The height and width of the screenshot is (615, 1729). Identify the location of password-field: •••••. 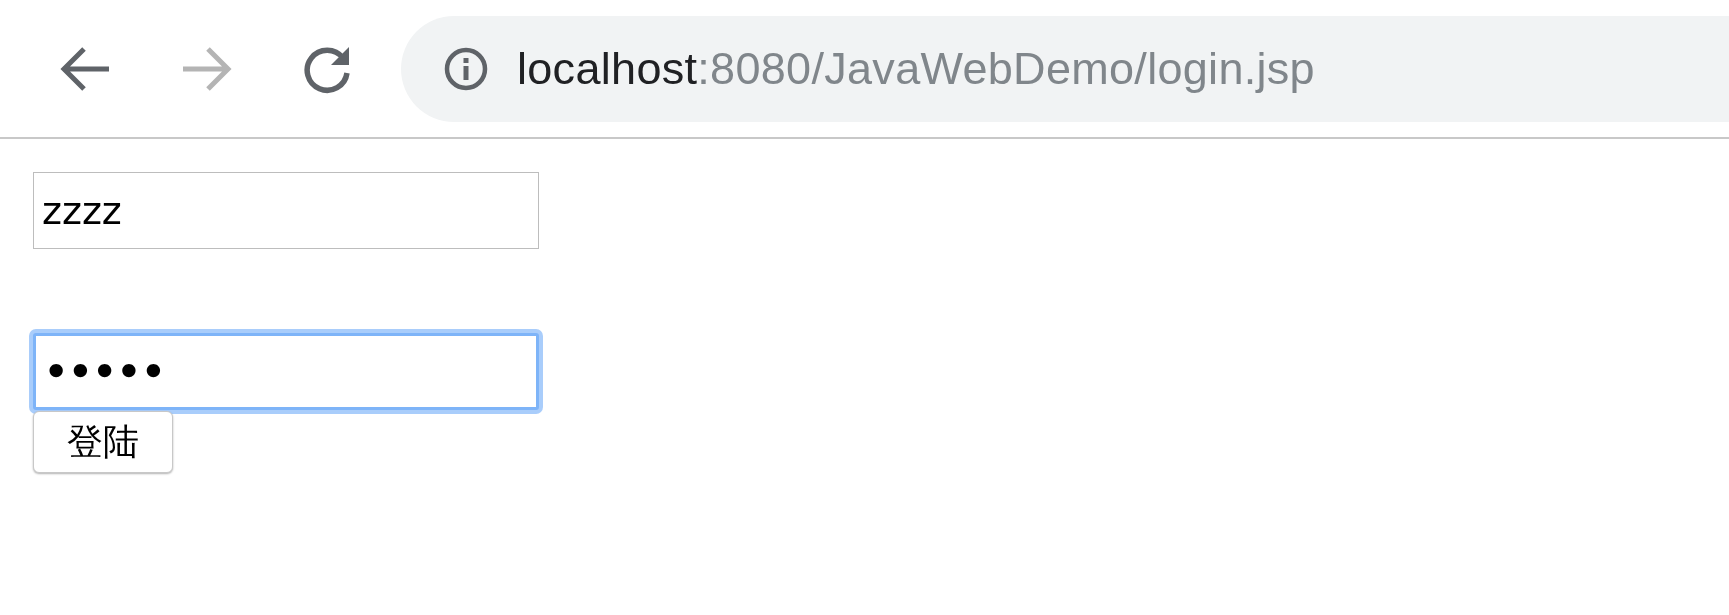
(286, 371).